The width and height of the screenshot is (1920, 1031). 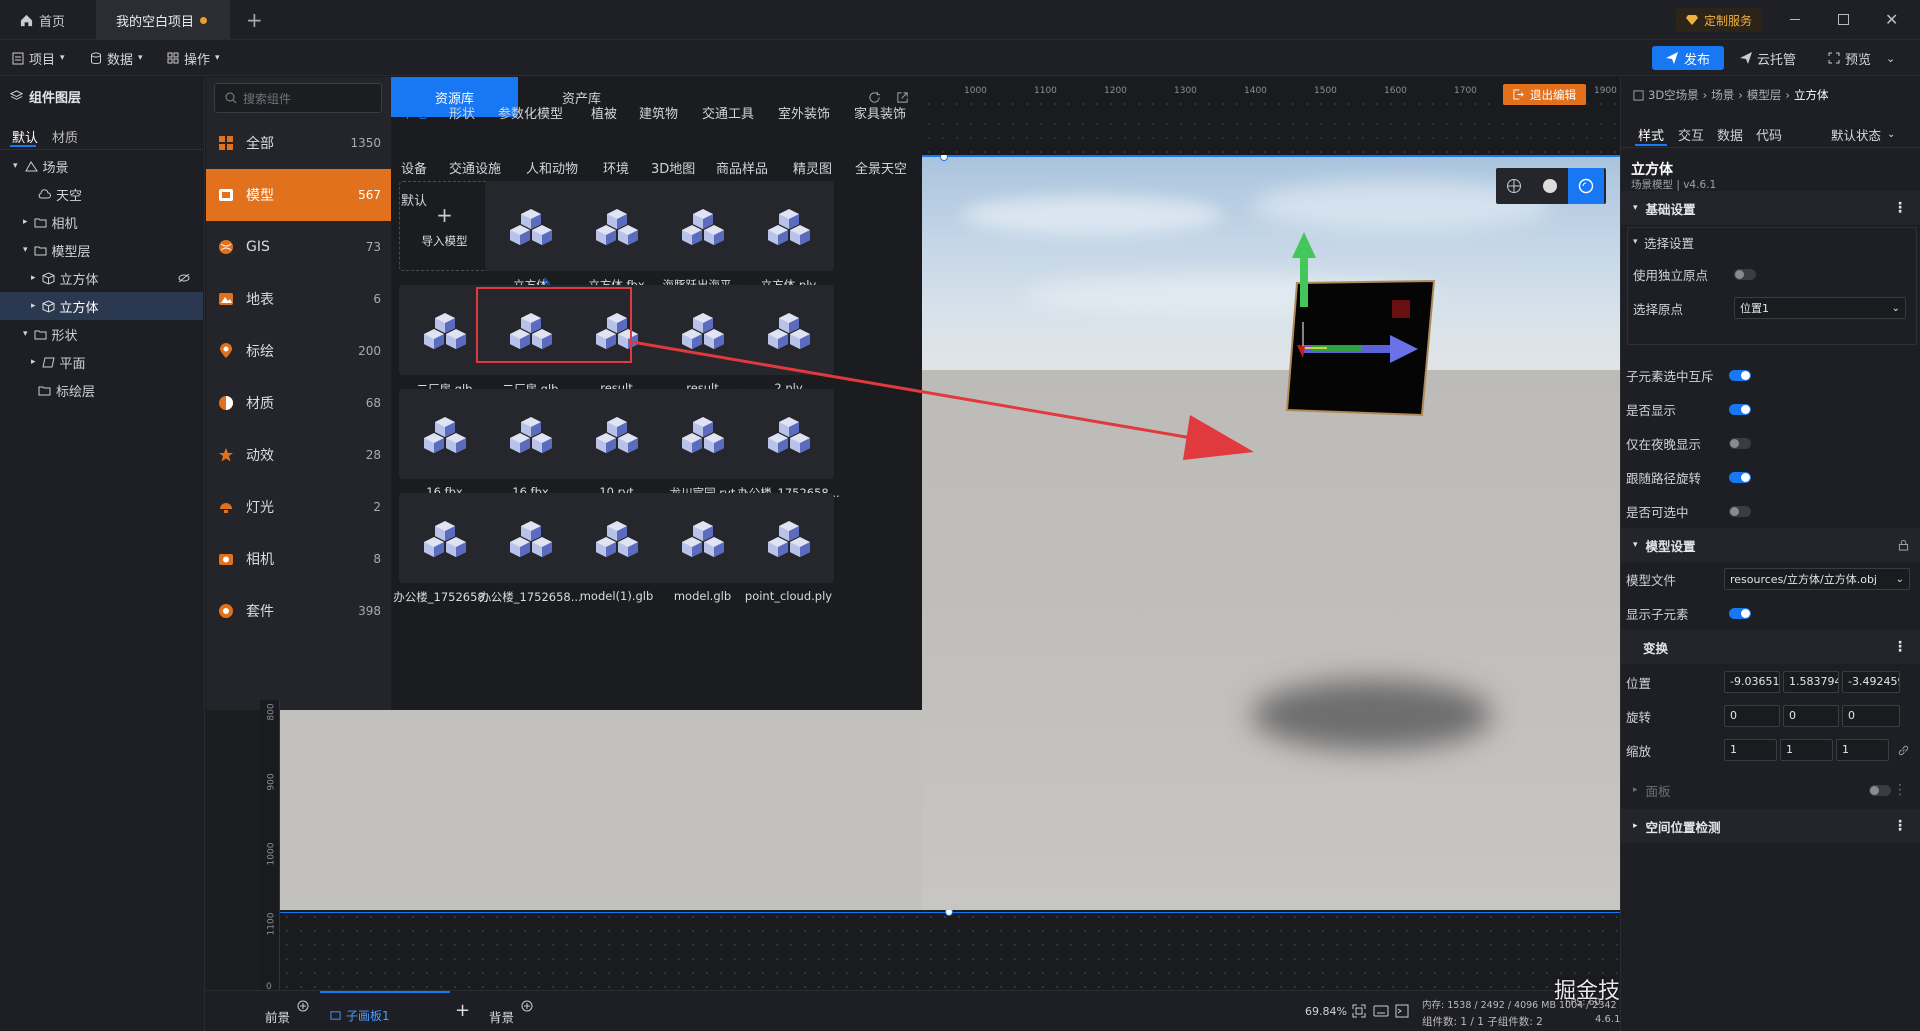 I want to click on position-x-input: -9.036517, so click(x=1752, y=682).